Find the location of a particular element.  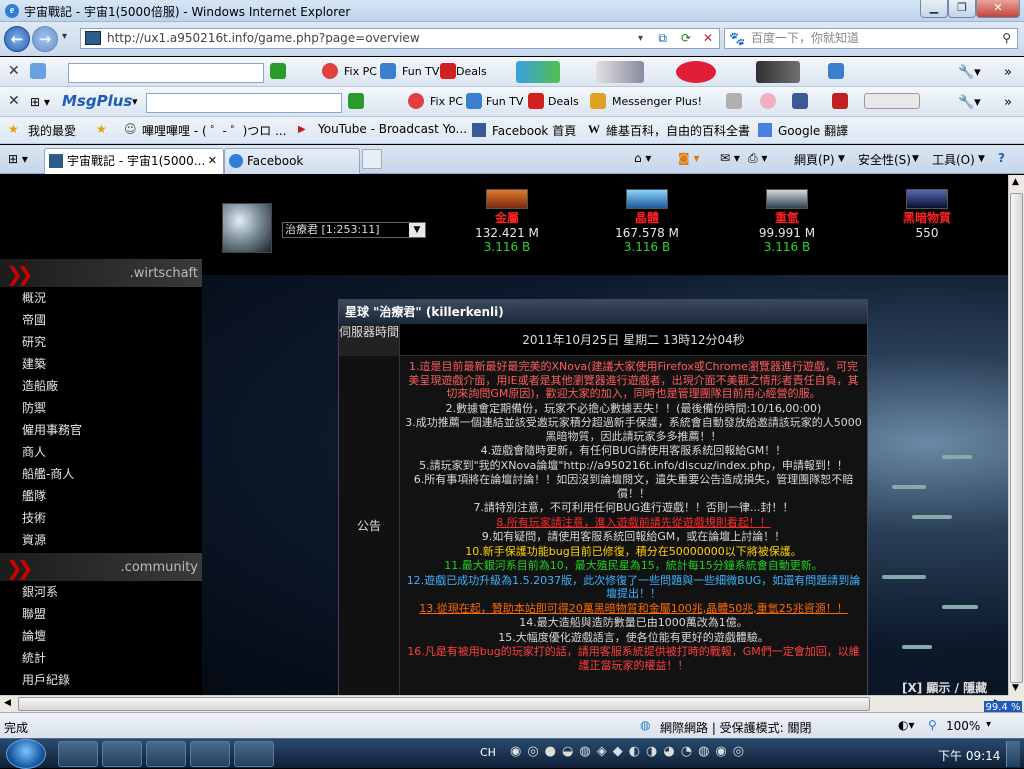

toolbar-extra-icon is located at coordinates (836, 71).